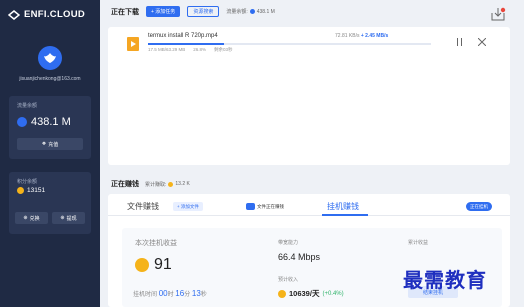 The height and width of the screenshot is (307, 524). I want to click on balance-label: 流量余额, so click(27, 106).